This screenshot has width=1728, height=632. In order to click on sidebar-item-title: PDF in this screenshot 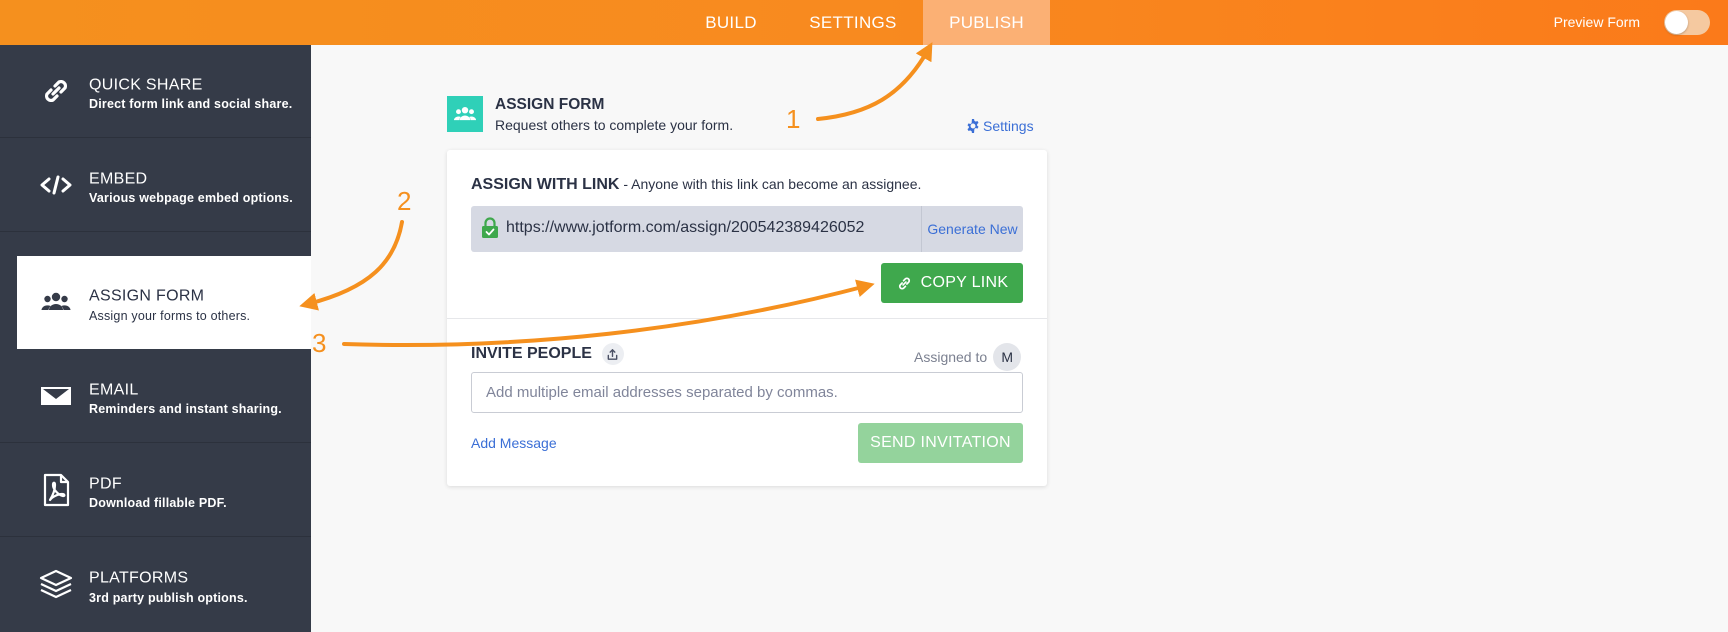, I will do `click(105, 484)`.